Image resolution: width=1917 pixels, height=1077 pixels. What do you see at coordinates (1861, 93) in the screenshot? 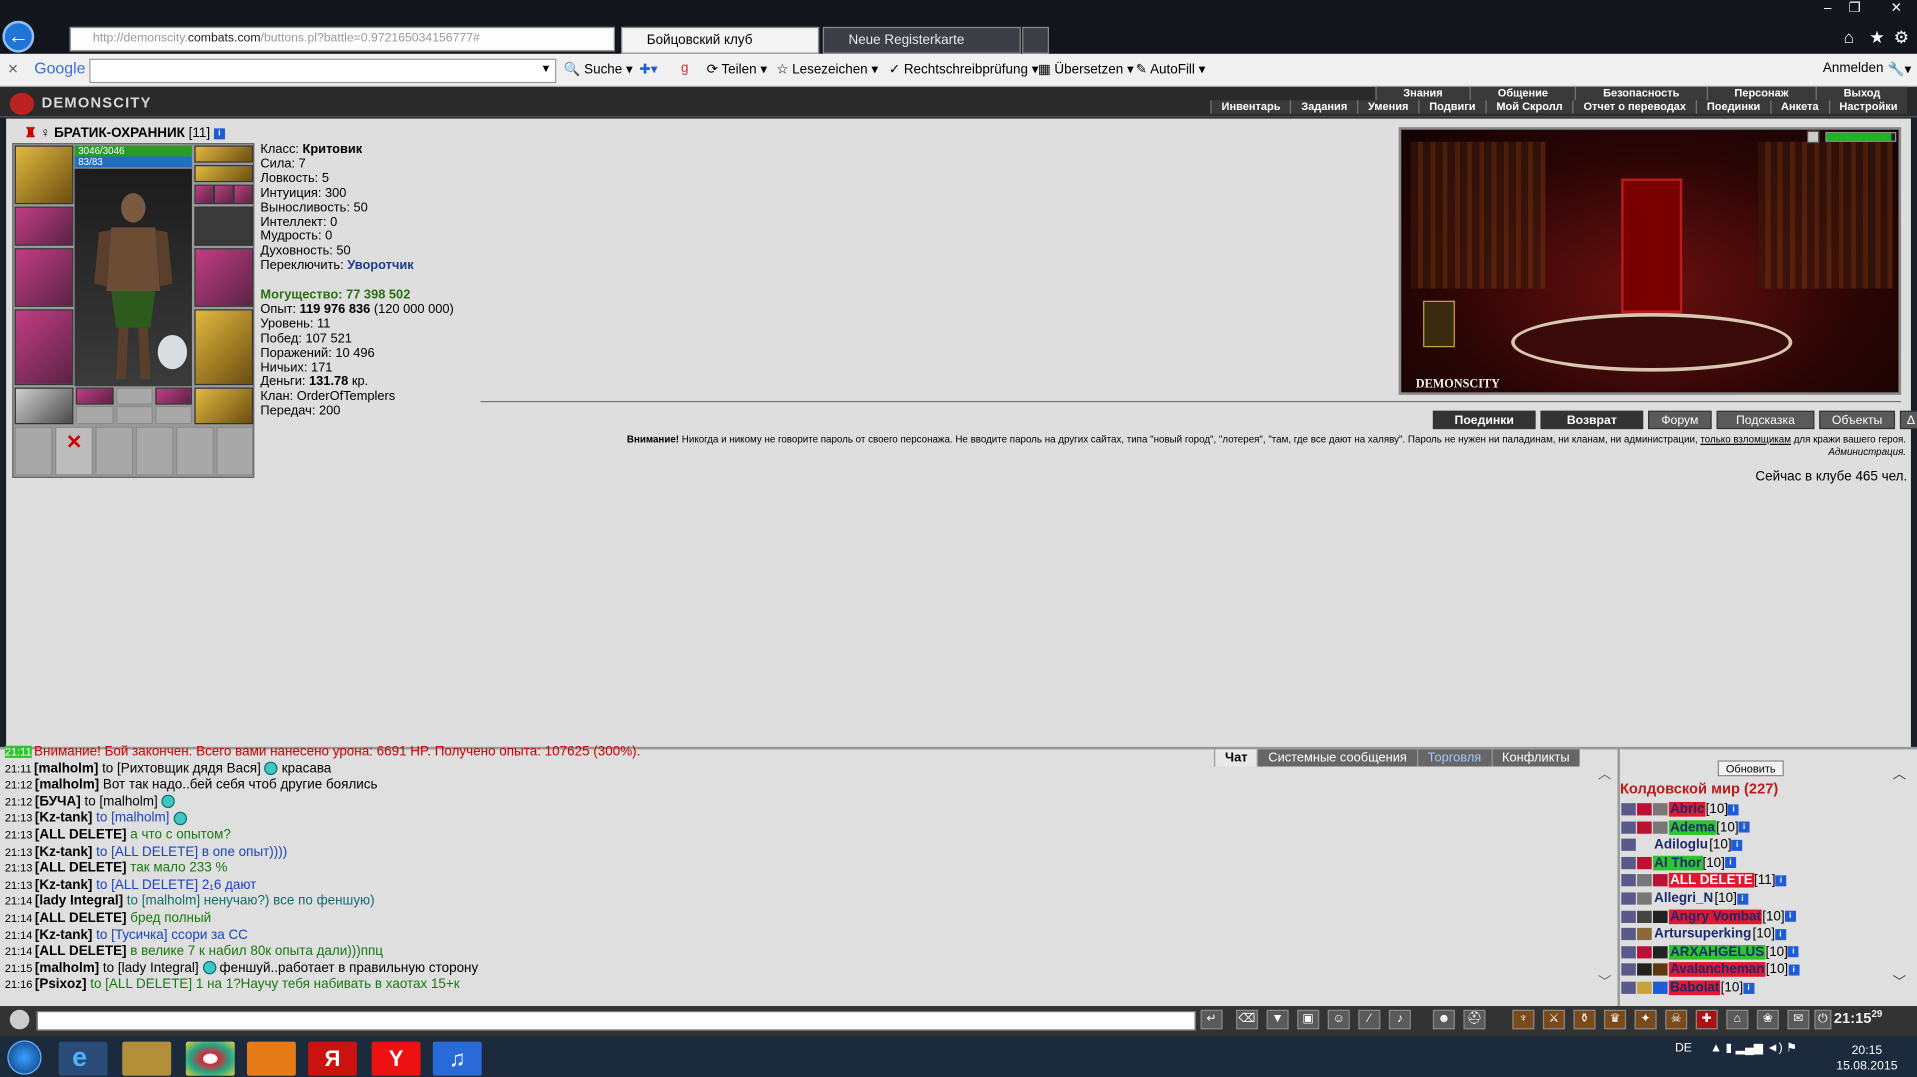
I see `menu-exit: Выход` at bounding box center [1861, 93].